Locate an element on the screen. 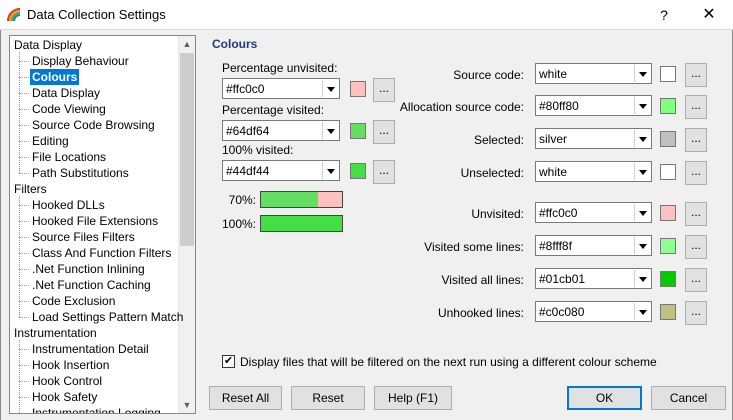  combo-value: #64df64 is located at coordinates (248, 131).